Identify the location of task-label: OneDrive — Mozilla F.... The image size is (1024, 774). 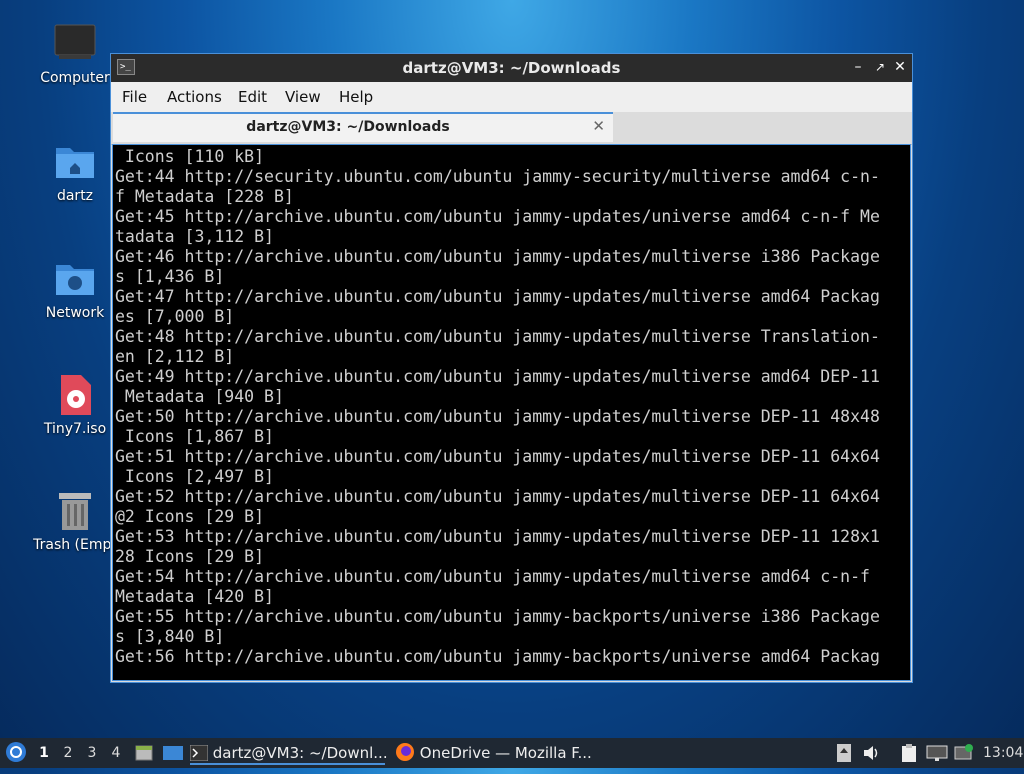
(505, 753).